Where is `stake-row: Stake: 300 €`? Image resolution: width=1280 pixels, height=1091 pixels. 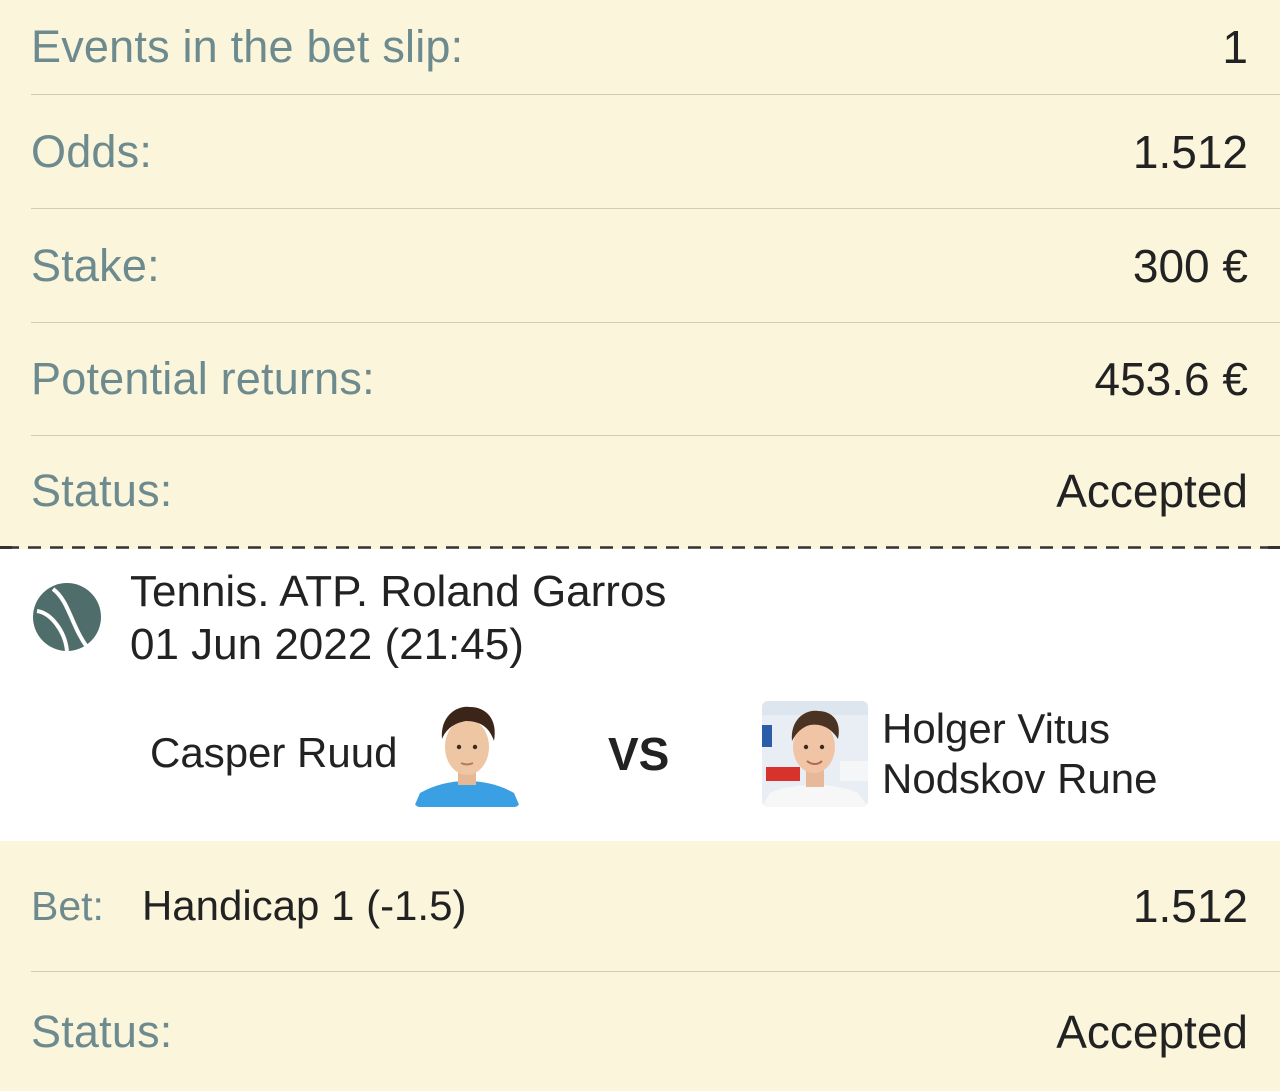
stake-row: Stake: 300 € is located at coordinates (655, 265).